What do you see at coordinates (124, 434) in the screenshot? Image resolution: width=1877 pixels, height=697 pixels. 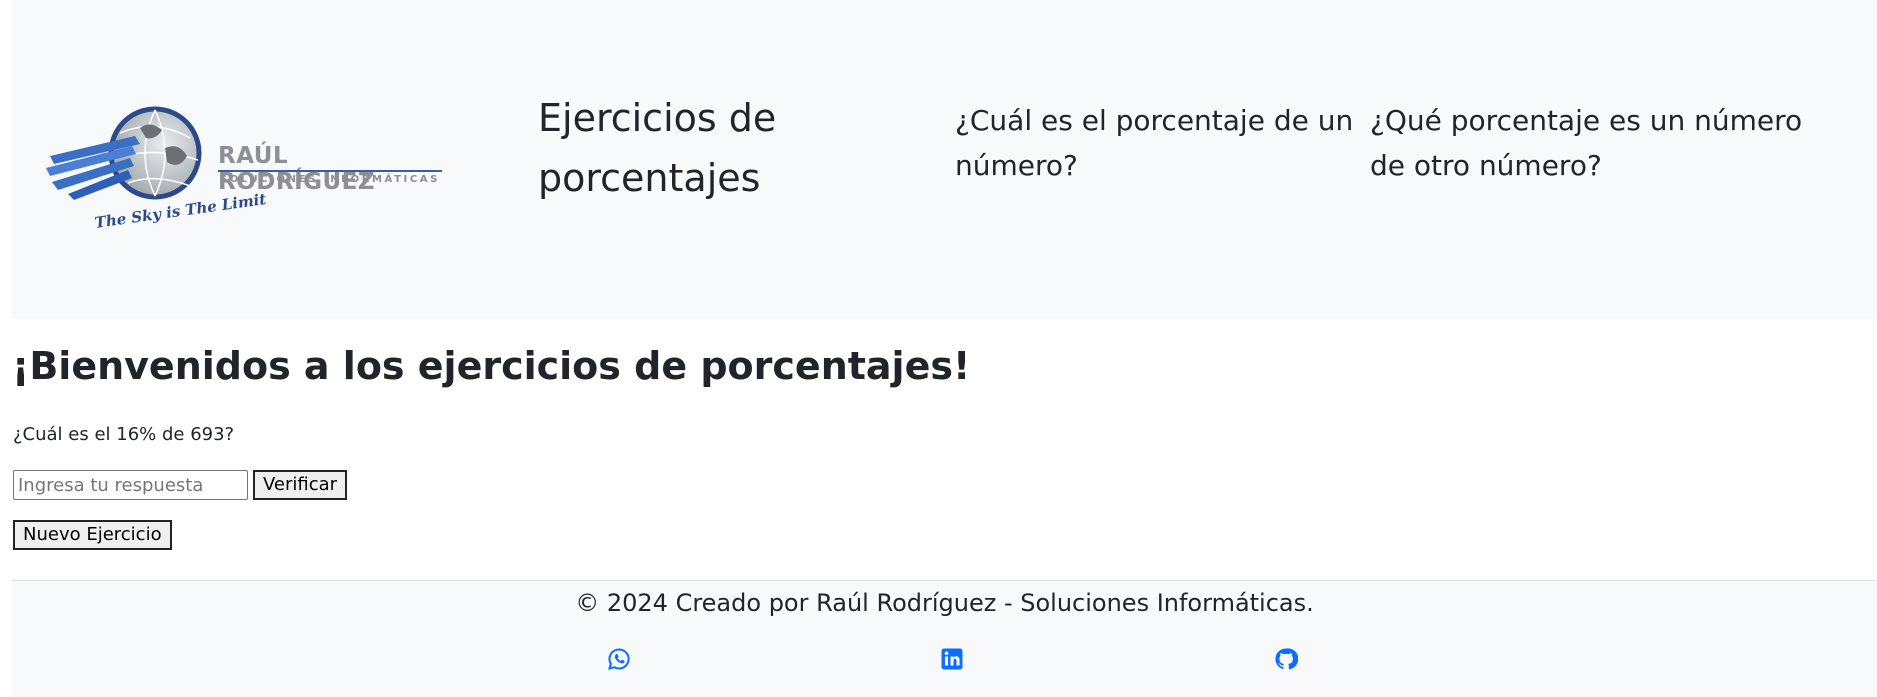 I see `exercise-question: ¿Cuál es el 16% de 693?` at bounding box center [124, 434].